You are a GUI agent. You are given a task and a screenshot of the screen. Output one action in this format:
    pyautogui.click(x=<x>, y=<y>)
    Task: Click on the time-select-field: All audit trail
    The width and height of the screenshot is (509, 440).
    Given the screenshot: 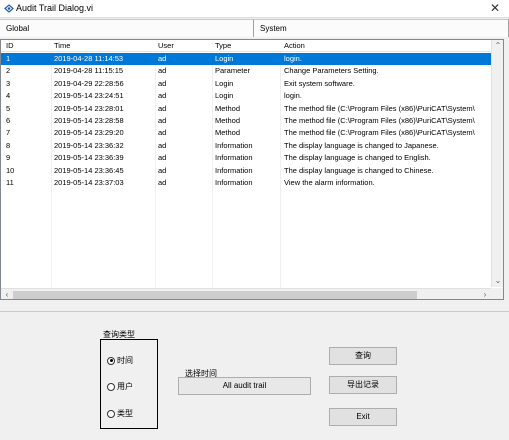 What is the action you would take?
    pyautogui.click(x=244, y=386)
    